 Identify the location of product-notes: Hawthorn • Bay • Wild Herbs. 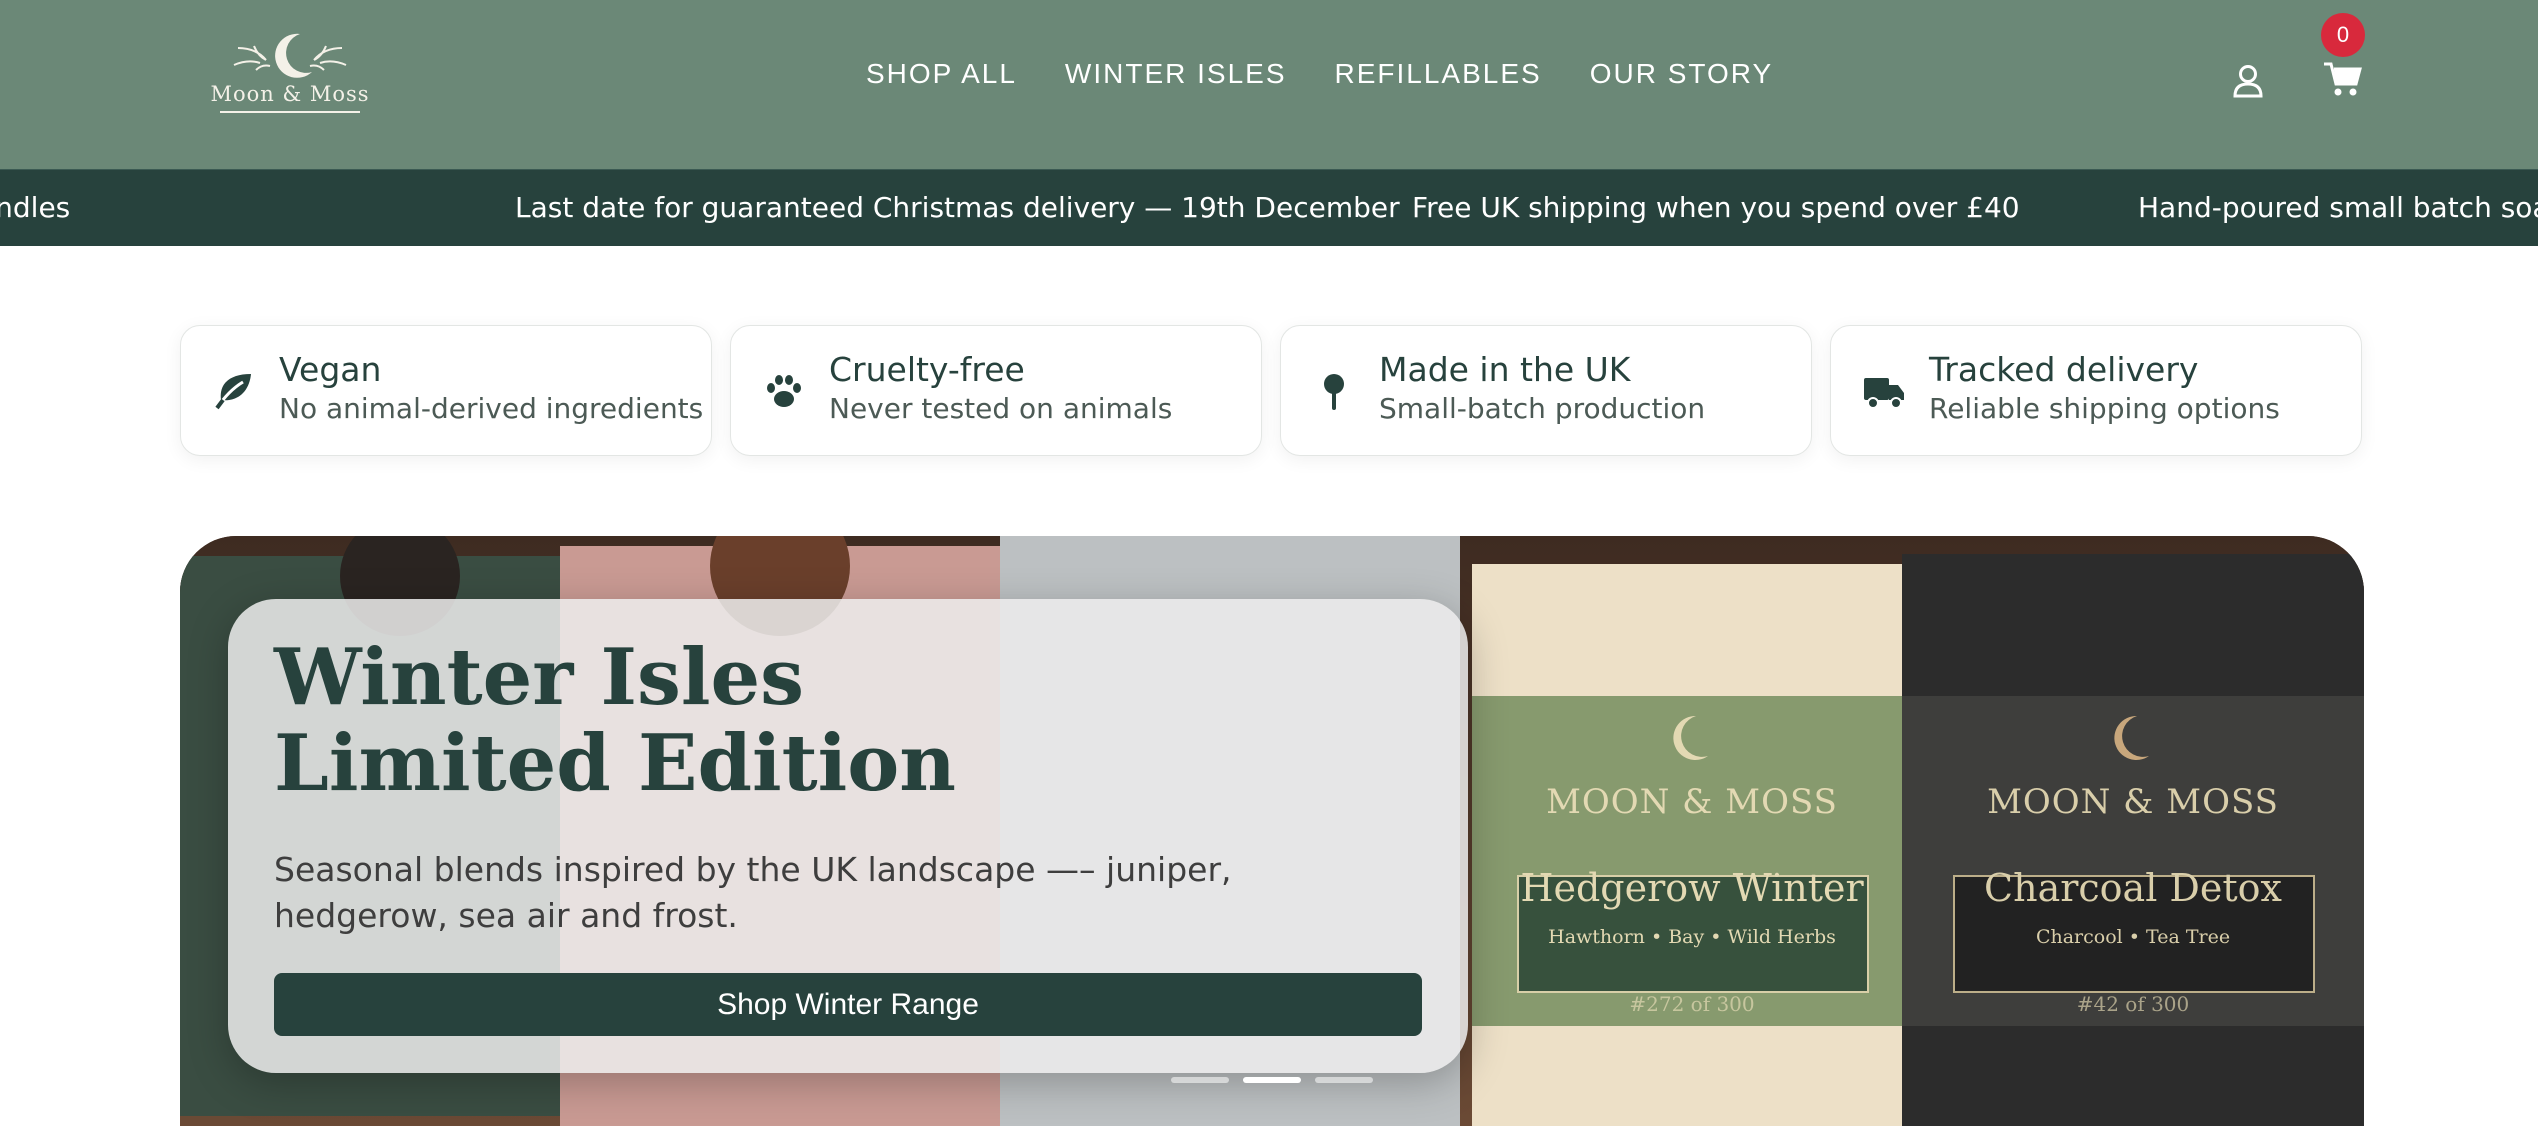
(1692, 937).